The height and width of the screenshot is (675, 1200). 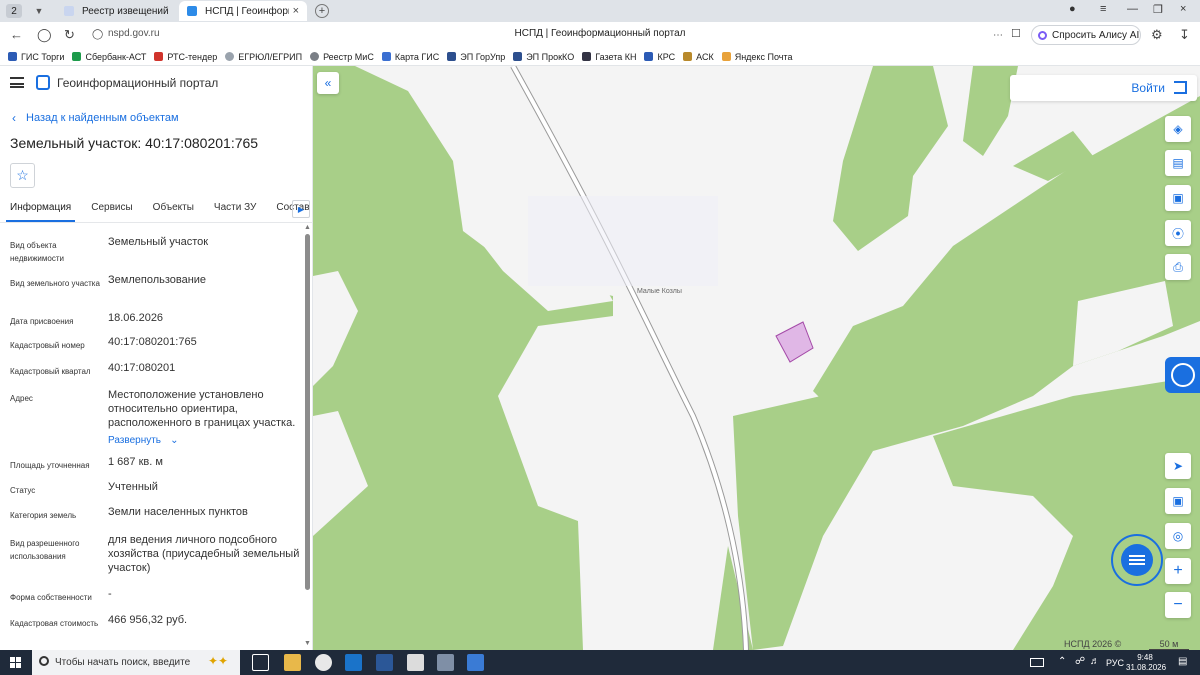 What do you see at coordinates (23, 490) in the screenshot?
I see `property-label: Статус` at bounding box center [23, 490].